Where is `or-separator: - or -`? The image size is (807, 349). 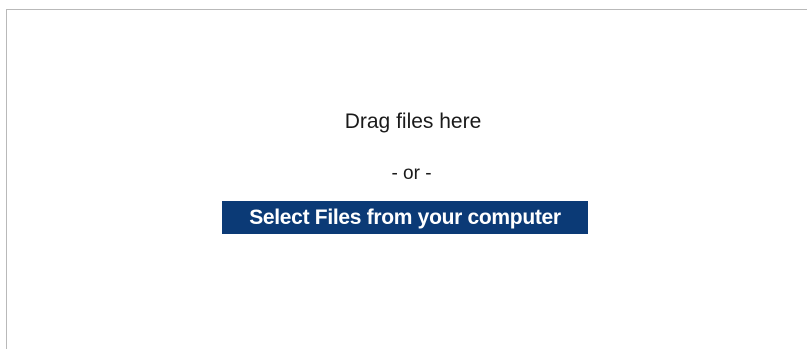 or-separator: - or - is located at coordinates (411, 173).